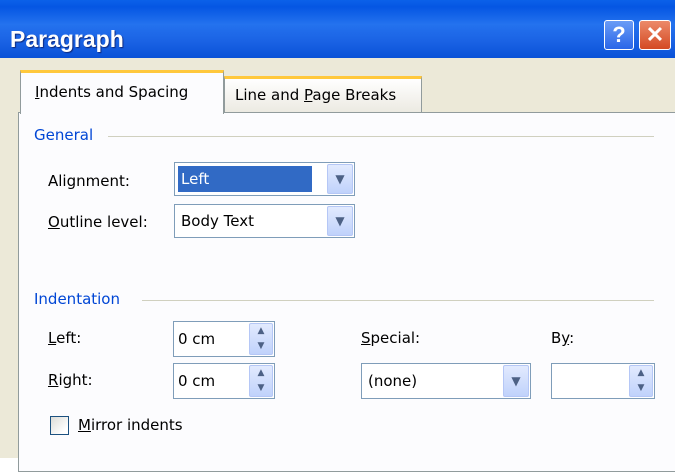 The width and height of the screenshot is (675, 472). What do you see at coordinates (197, 339) in the screenshot?
I see `left-indent-value: 0 cm` at bounding box center [197, 339].